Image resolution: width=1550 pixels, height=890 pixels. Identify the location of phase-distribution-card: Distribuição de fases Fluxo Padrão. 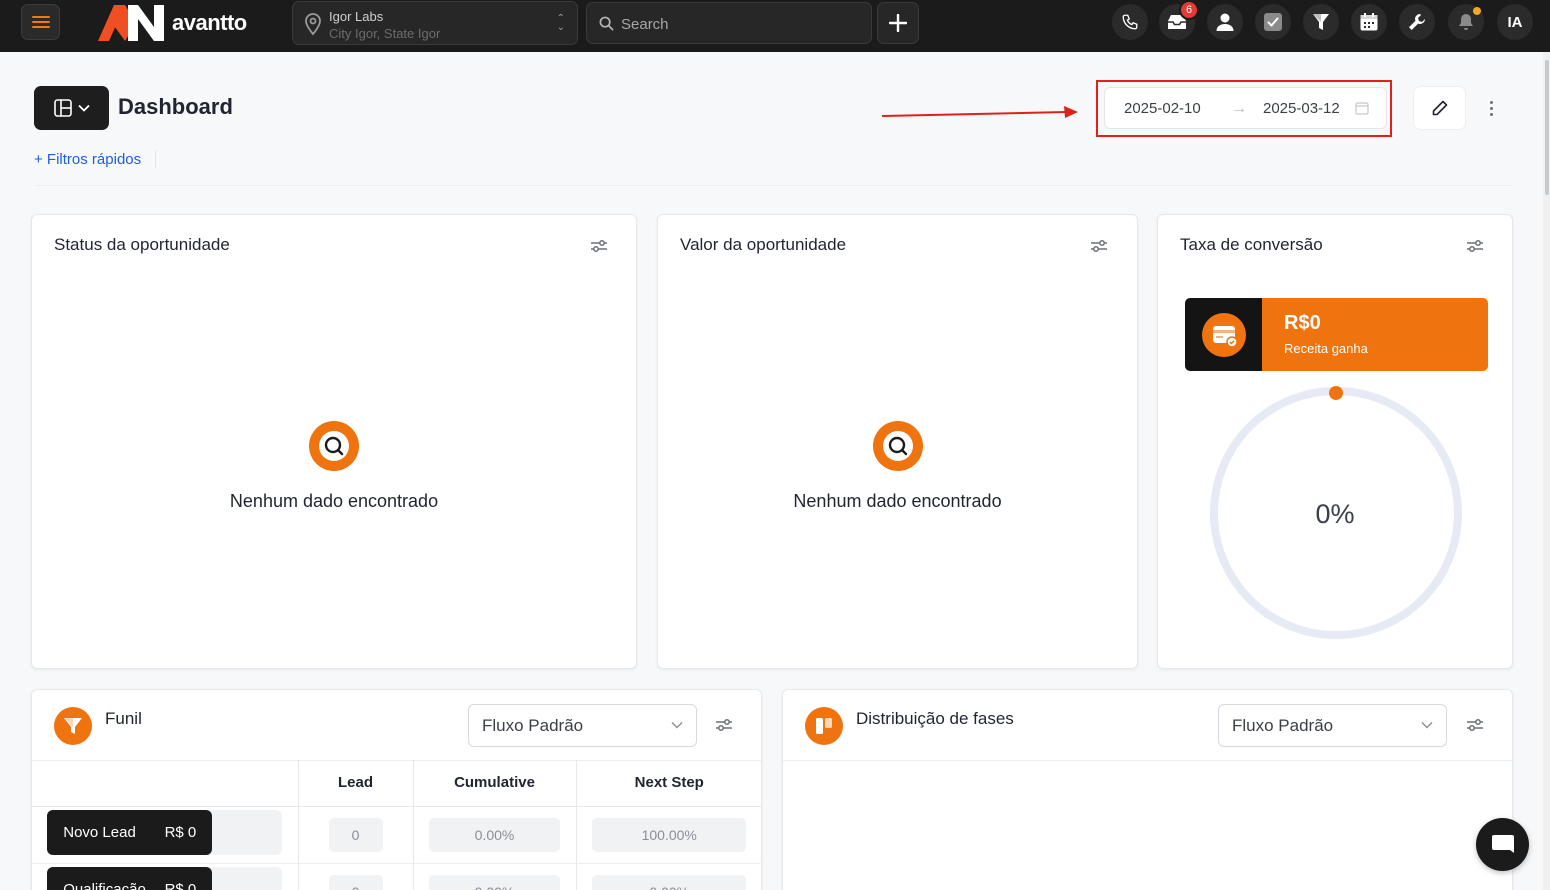
(1147, 789).